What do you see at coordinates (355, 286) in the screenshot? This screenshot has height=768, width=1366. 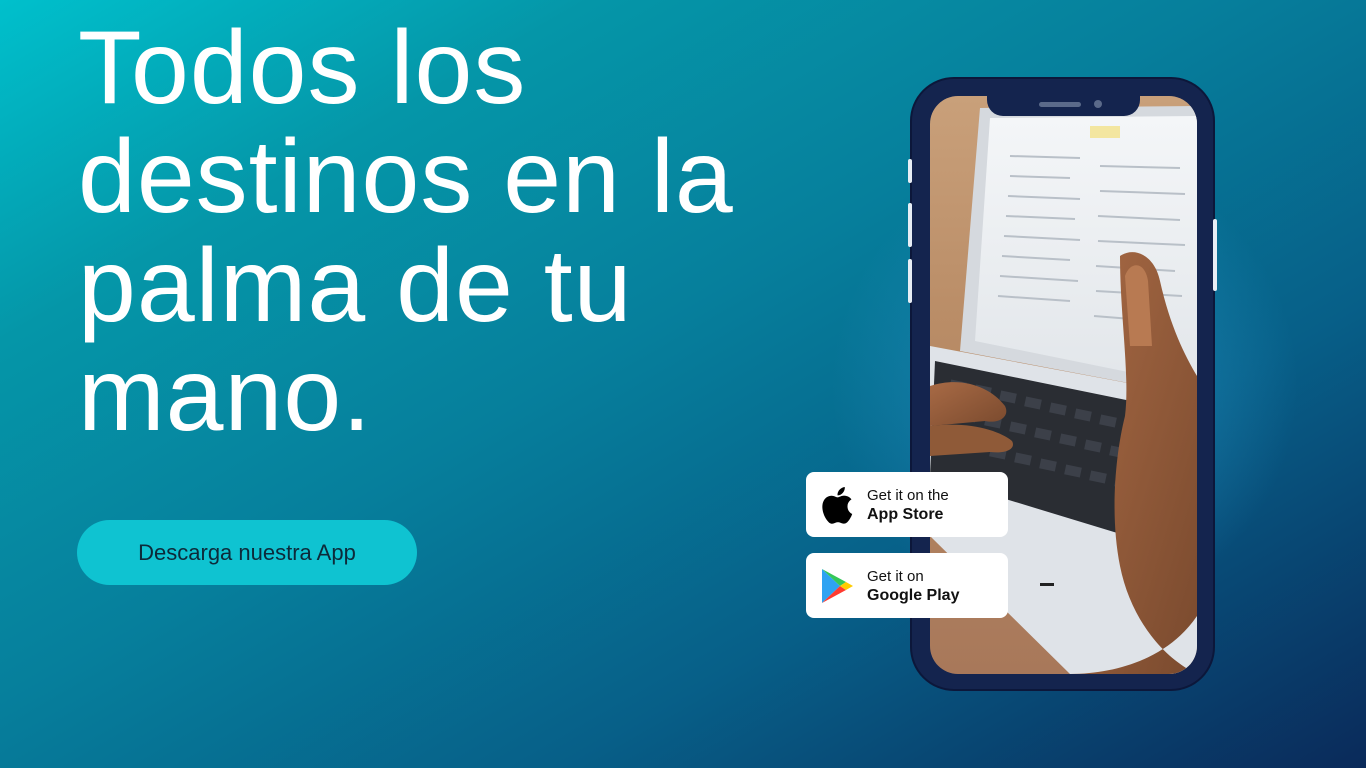 I see `headline-line-3: palma de tu` at bounding box center [355, 286].